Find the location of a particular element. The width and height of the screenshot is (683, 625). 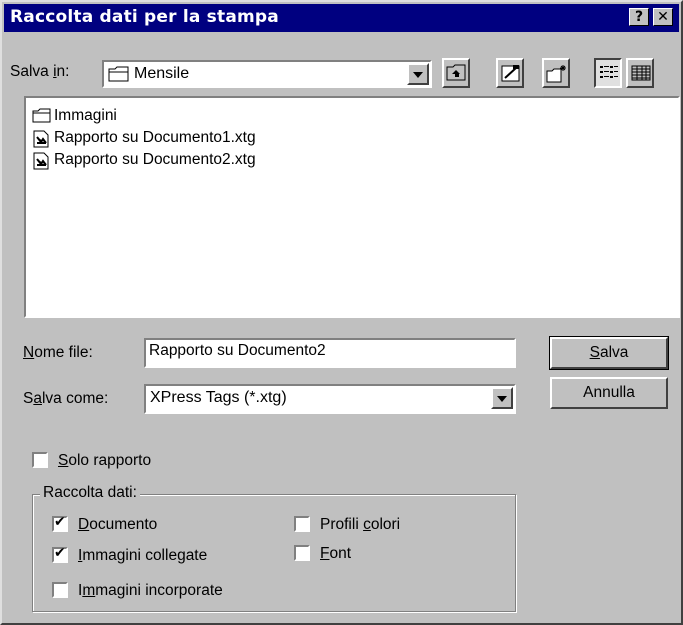

save-button: Salva is located at coordinates (609, 353).